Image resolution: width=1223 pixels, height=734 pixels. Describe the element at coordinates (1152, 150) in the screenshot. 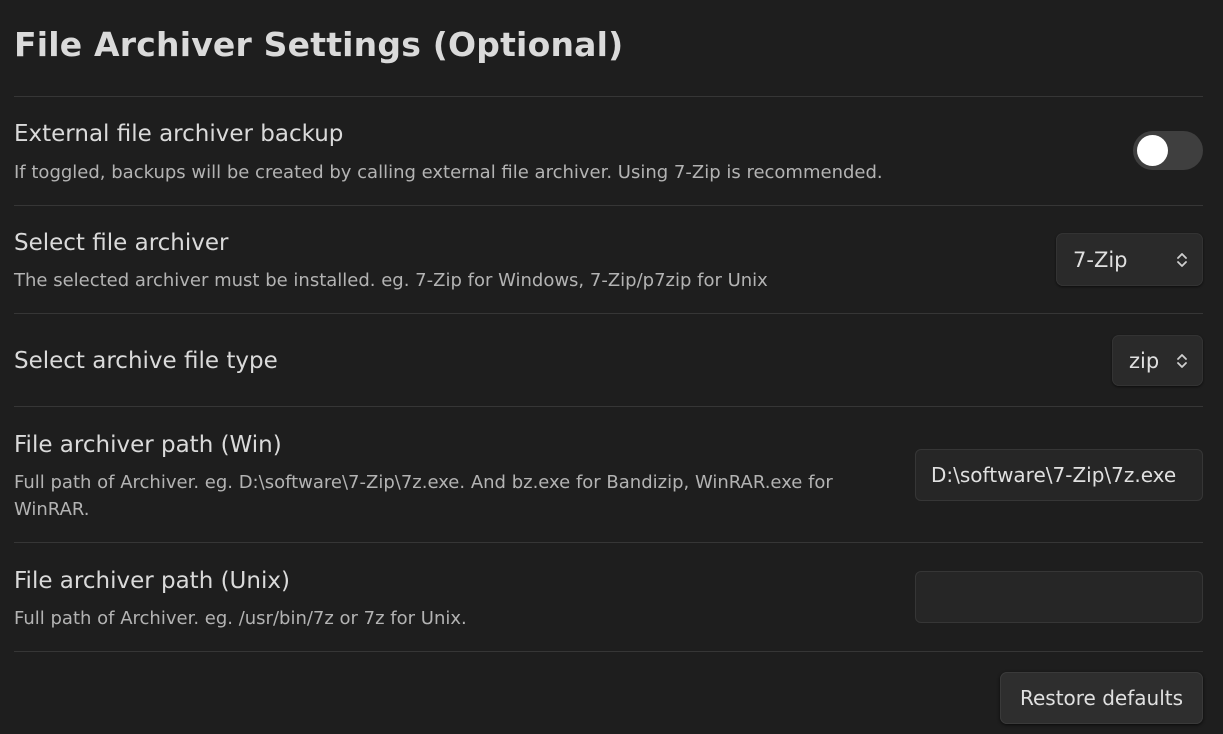

I see `toggle-knob` at that location.